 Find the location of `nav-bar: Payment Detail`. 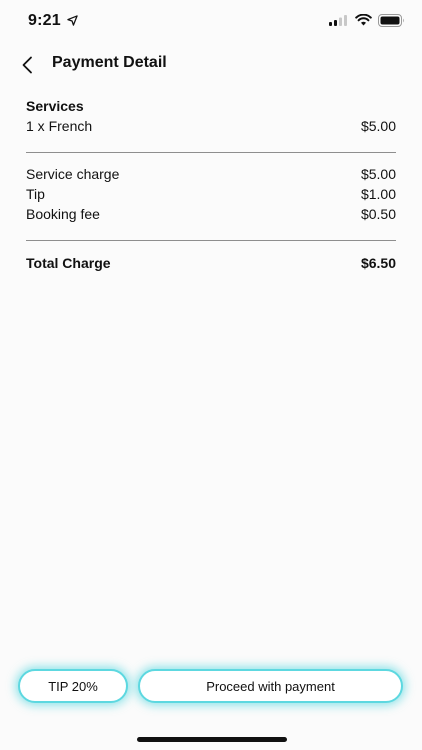

nav-bar: Payment Detail is located at coordinates (211, 64).